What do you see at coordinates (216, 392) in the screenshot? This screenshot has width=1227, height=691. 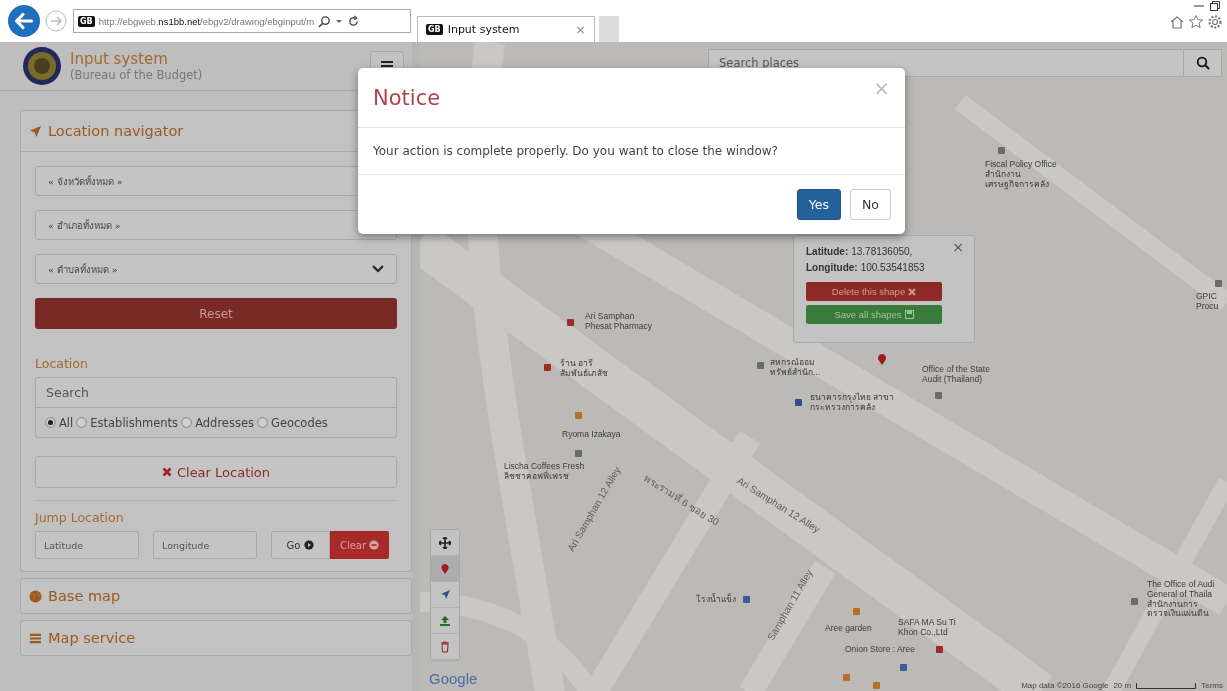 I see `search-field: Search` at bounding box center [216, 392].